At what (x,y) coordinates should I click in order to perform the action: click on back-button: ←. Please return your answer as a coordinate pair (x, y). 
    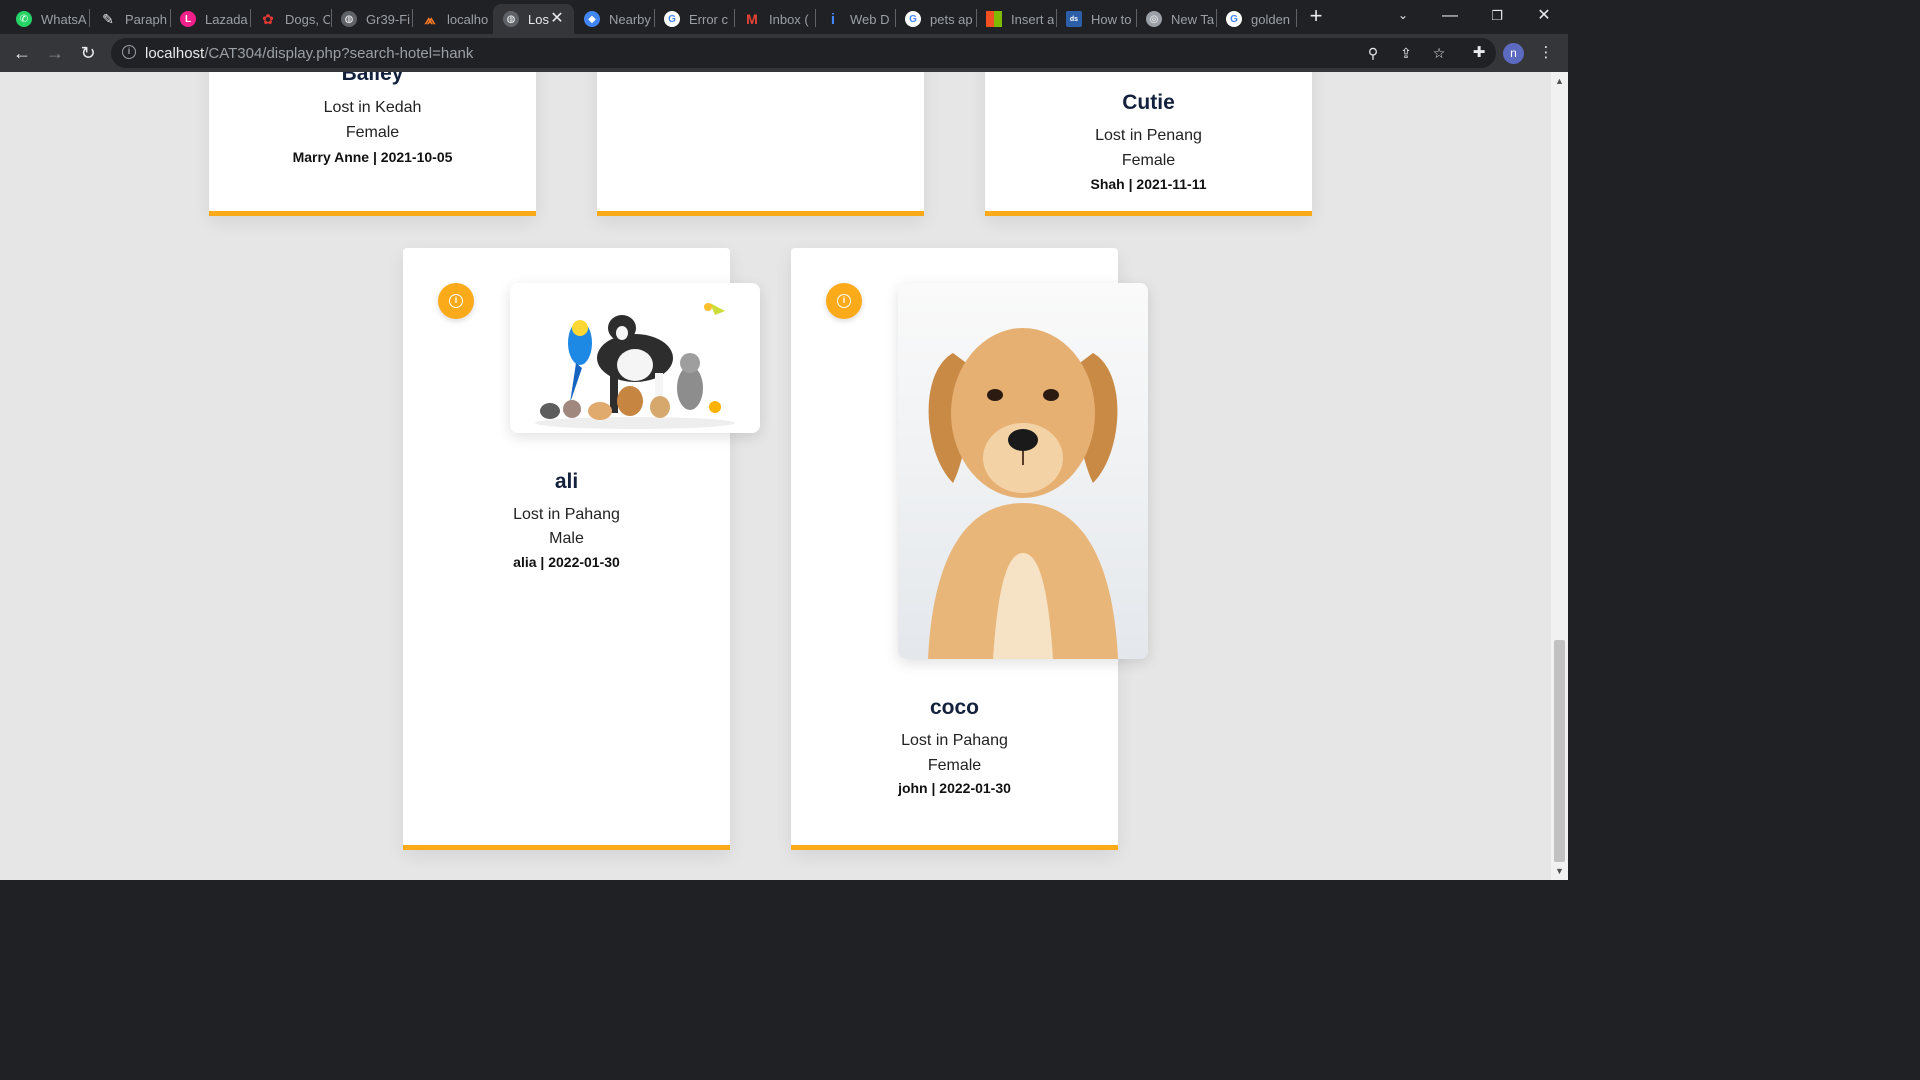
    Looking at the image, I should click on (22, 53).